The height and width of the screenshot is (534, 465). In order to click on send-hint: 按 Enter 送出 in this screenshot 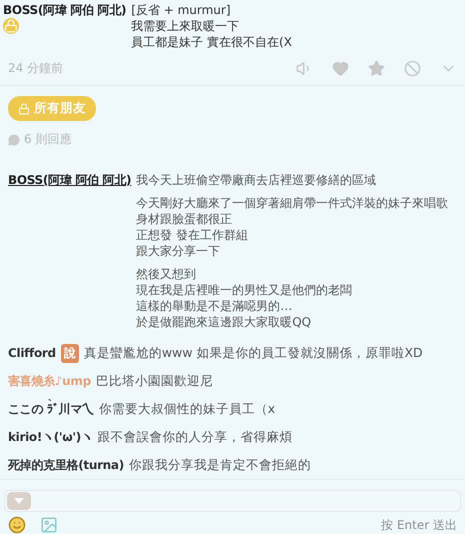, I will do `click(419, 525)`.